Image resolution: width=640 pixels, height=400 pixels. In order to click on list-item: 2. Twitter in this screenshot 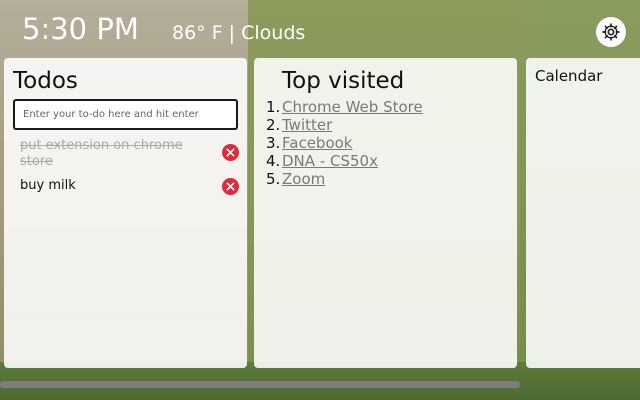, I will do `click(299, 125)`.